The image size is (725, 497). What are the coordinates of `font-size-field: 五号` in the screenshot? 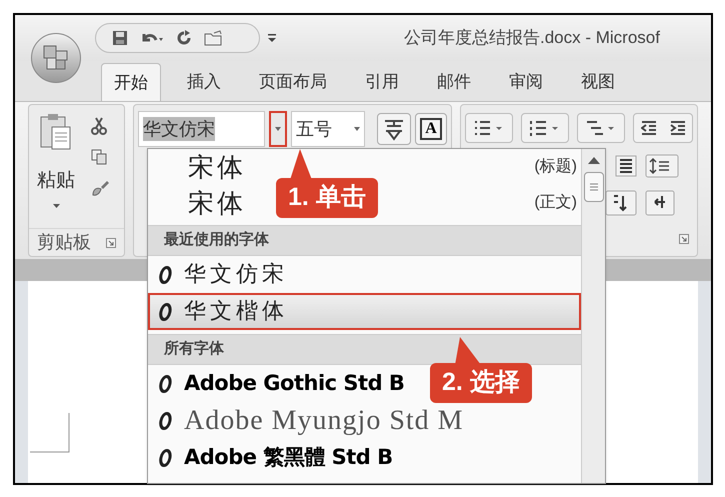 It's located at (328, 129).